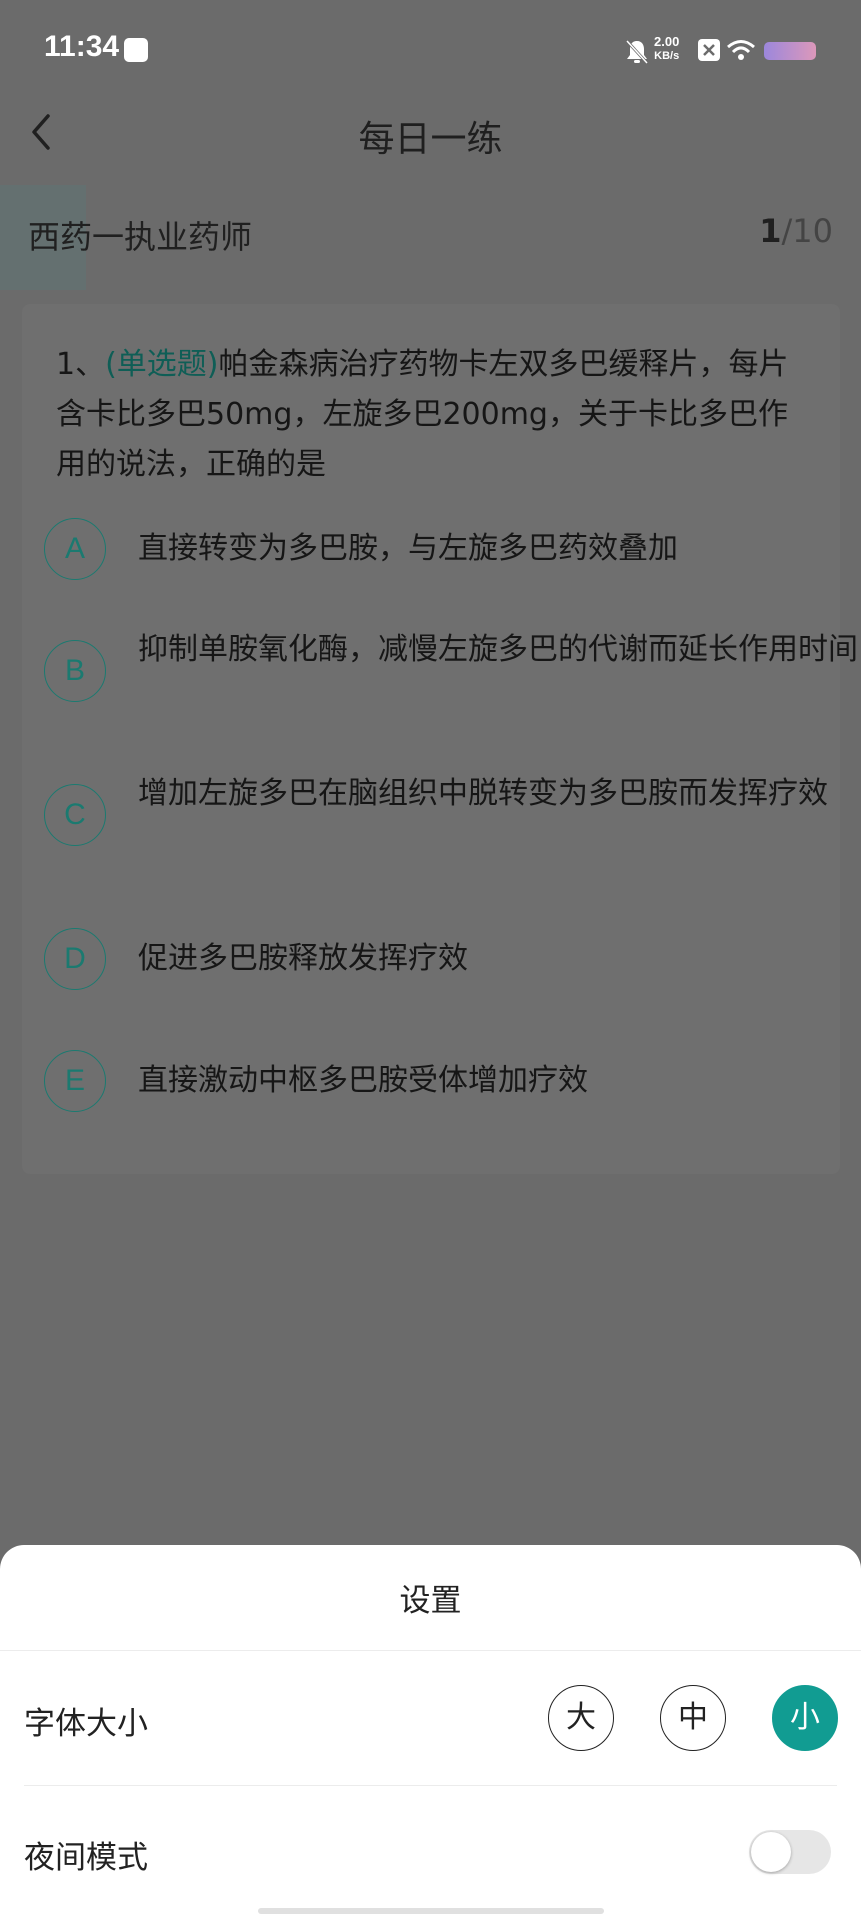 This screenshot has width=861, height=1920. Describe the element at coordinates (807, 231) in the screenshot. I see `counter-total: /10` at that location.